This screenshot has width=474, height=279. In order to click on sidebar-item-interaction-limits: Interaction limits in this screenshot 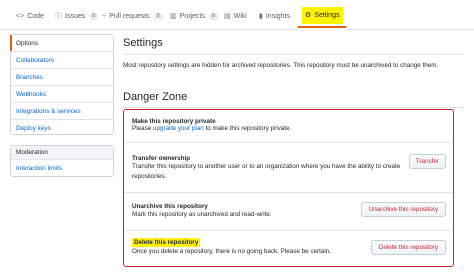, I will do `click(62, 168)`.